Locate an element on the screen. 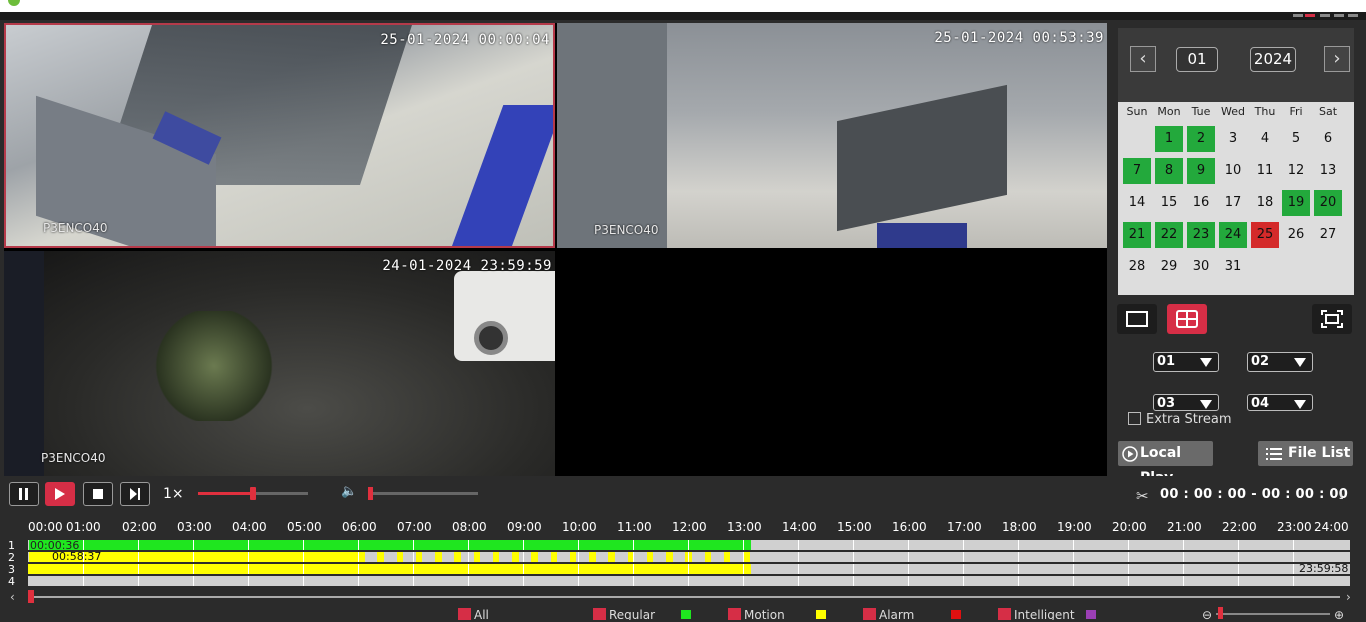 This screenshot has width=1366, height=622. year-field: 2024 is located at coordinates (1273, 59).